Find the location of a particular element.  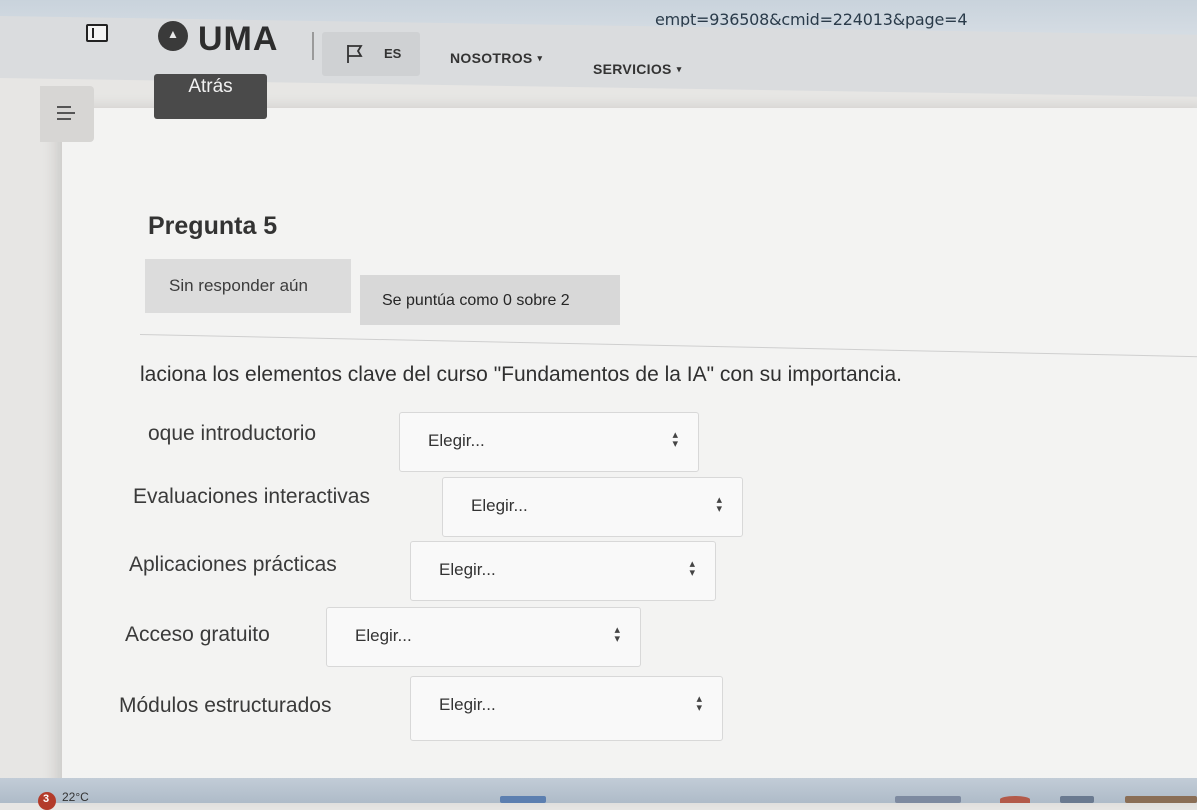

nav-item-nosotros: NOSOTROS ▾ is located at coordinates (496, 58).